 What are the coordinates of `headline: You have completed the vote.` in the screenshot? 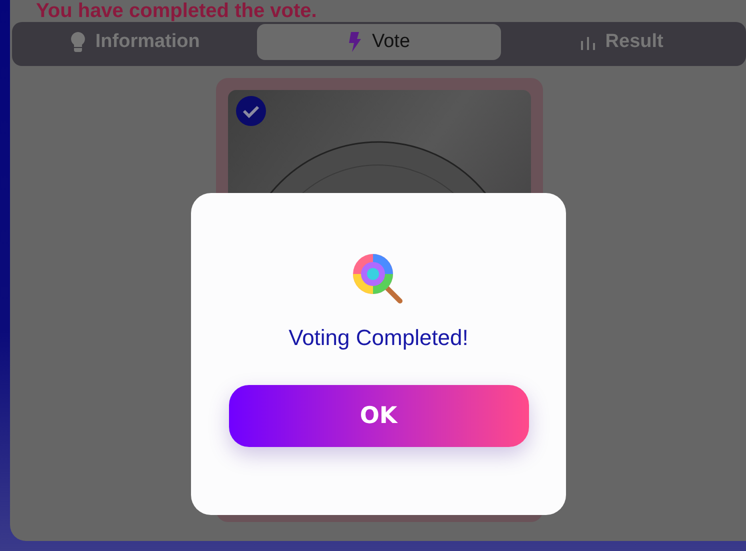 It's located at (176, 11).